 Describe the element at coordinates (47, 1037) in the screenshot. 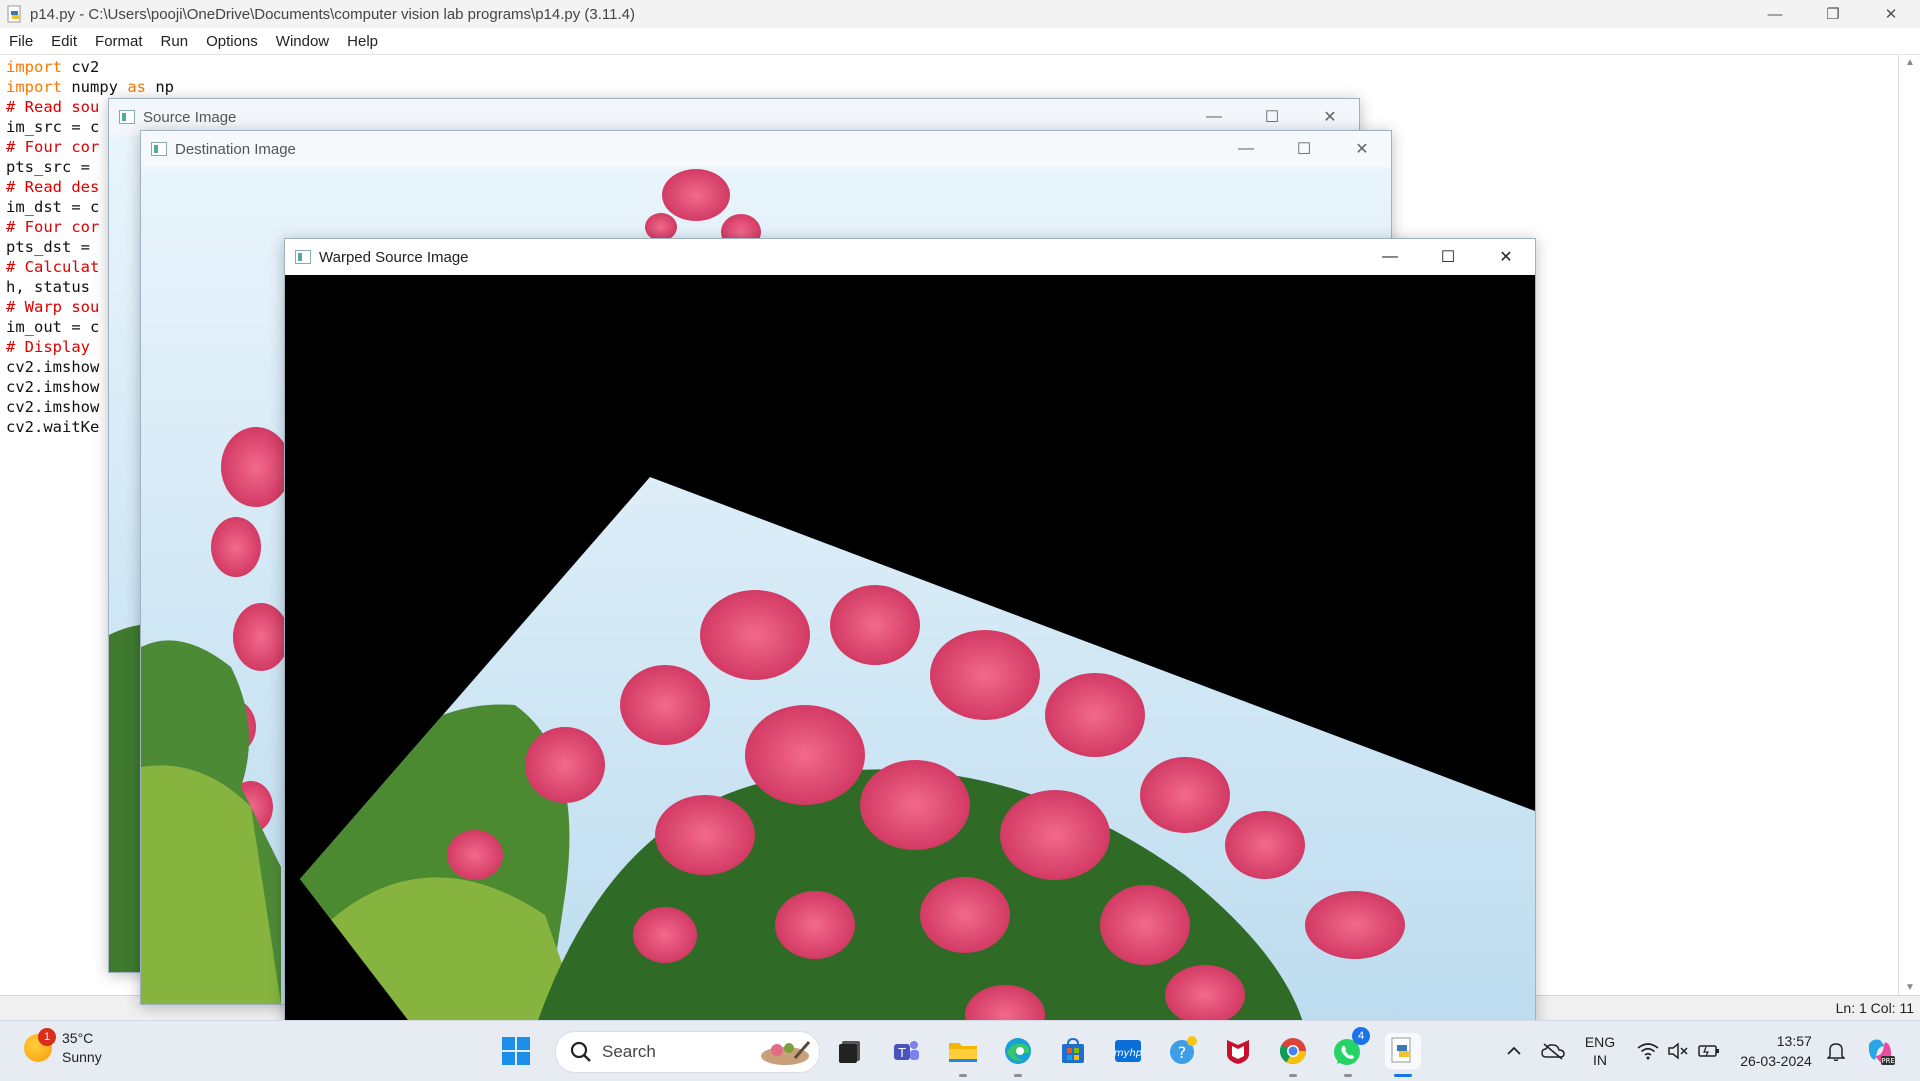

I see `notification-badge: 1` at that location.